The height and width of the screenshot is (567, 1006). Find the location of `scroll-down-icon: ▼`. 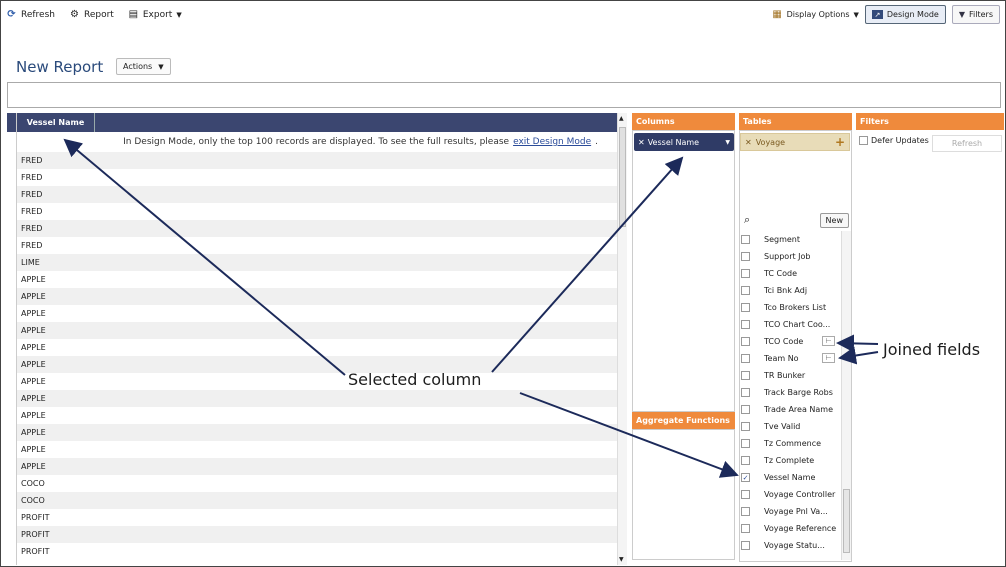

scroll-down-icon: ▼ is located at coordinates (621, 559).